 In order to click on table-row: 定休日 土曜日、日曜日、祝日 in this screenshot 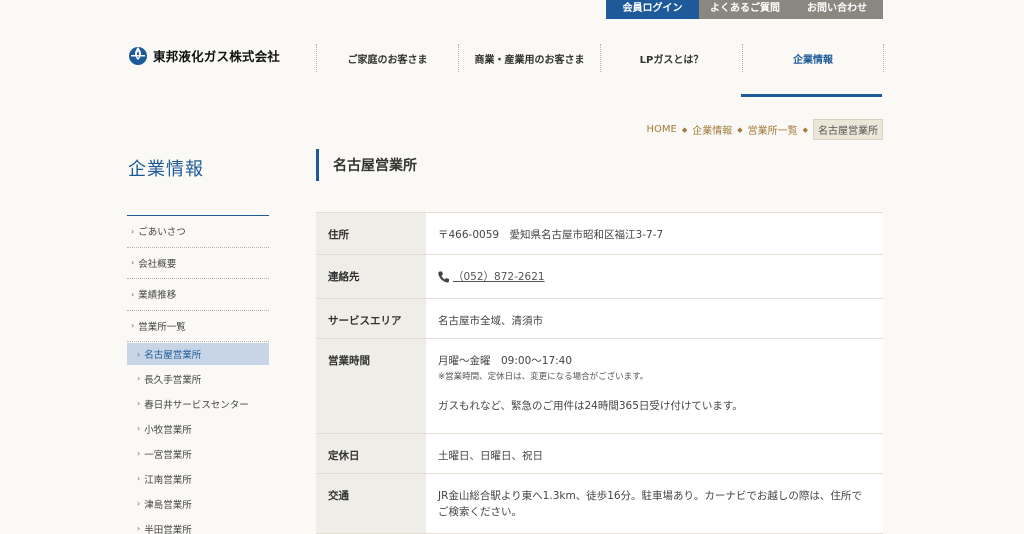, I will do `click(599, 454)`.